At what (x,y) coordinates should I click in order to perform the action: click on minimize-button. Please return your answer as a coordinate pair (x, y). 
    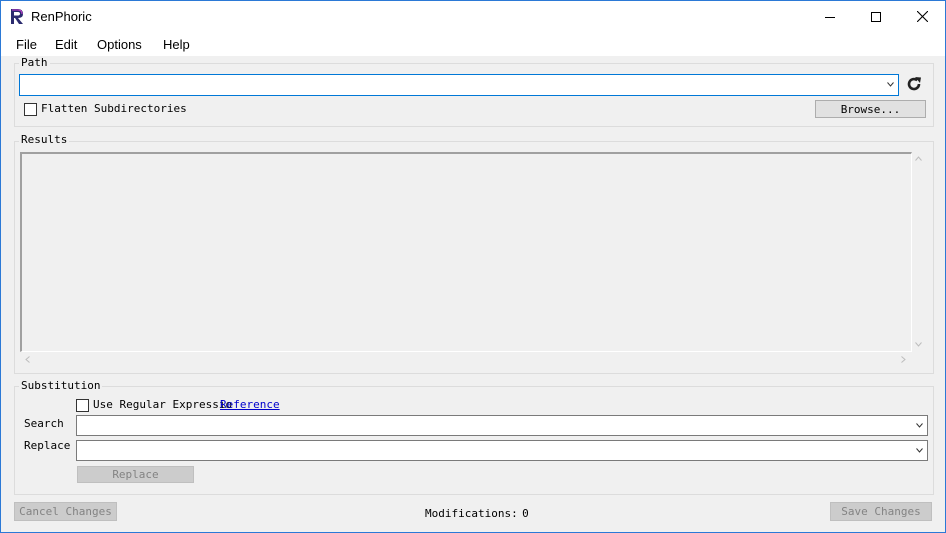
    Looking at the image, I should click on (830, 16).